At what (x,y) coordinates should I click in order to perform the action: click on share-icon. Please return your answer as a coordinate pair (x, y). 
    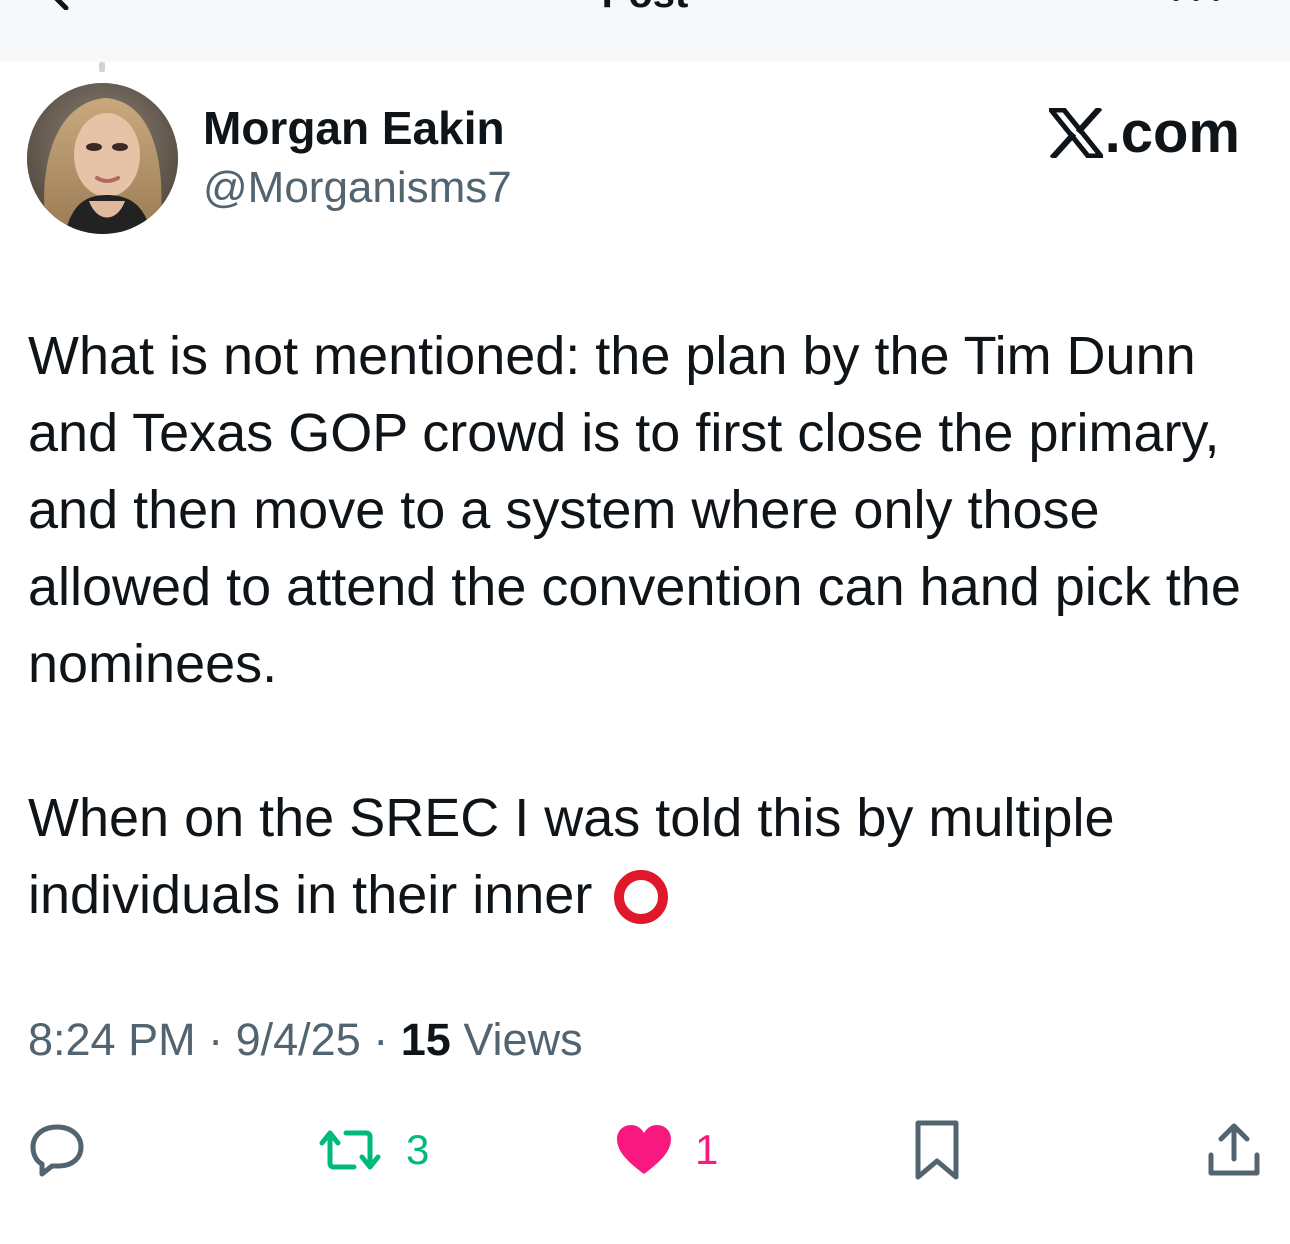
    Looking at the image, I should click on (1234, 1149).